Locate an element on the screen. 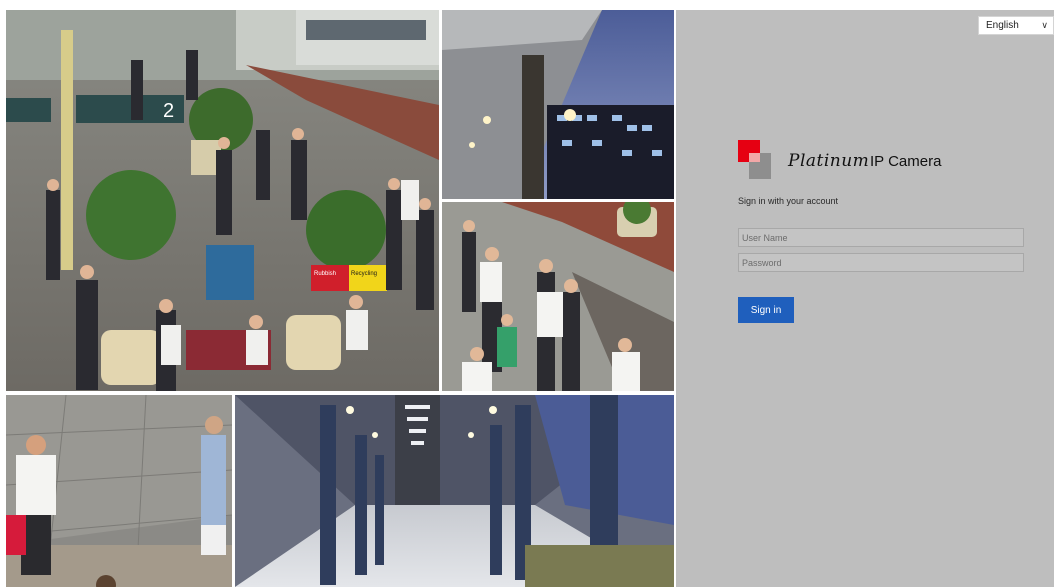  signin-button: Sign in is located at coordinates (766, 310).